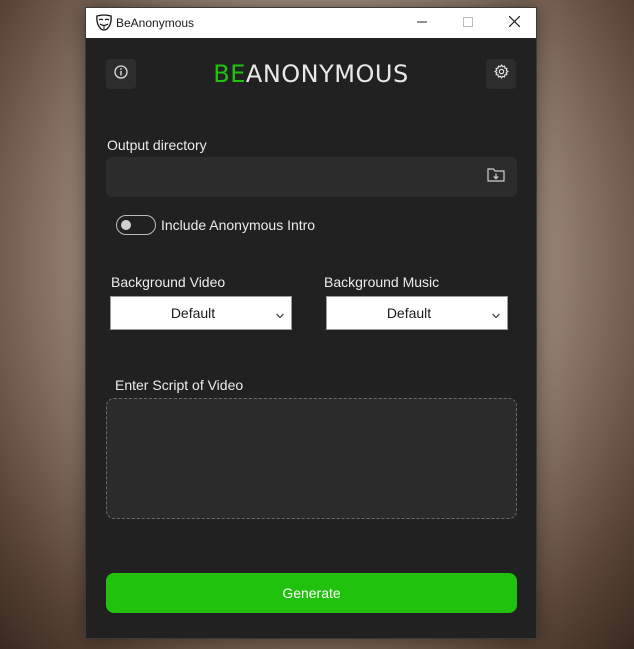 The width and height of the screenshot is (634, 649). What do you see at coordinates (157, 145) in the screenshot?
I see `output-directory-label: Output directory` at bounding box center [157, 145].